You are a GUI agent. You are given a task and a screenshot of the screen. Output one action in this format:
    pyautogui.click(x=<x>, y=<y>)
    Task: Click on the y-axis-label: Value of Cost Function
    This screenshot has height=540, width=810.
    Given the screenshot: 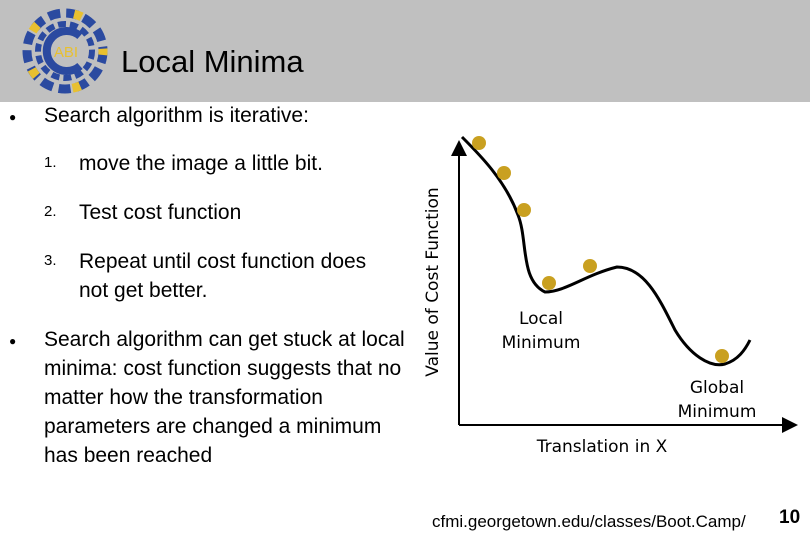 What is the action you would take?
    pyautogui.click(x=433, y=281)
    